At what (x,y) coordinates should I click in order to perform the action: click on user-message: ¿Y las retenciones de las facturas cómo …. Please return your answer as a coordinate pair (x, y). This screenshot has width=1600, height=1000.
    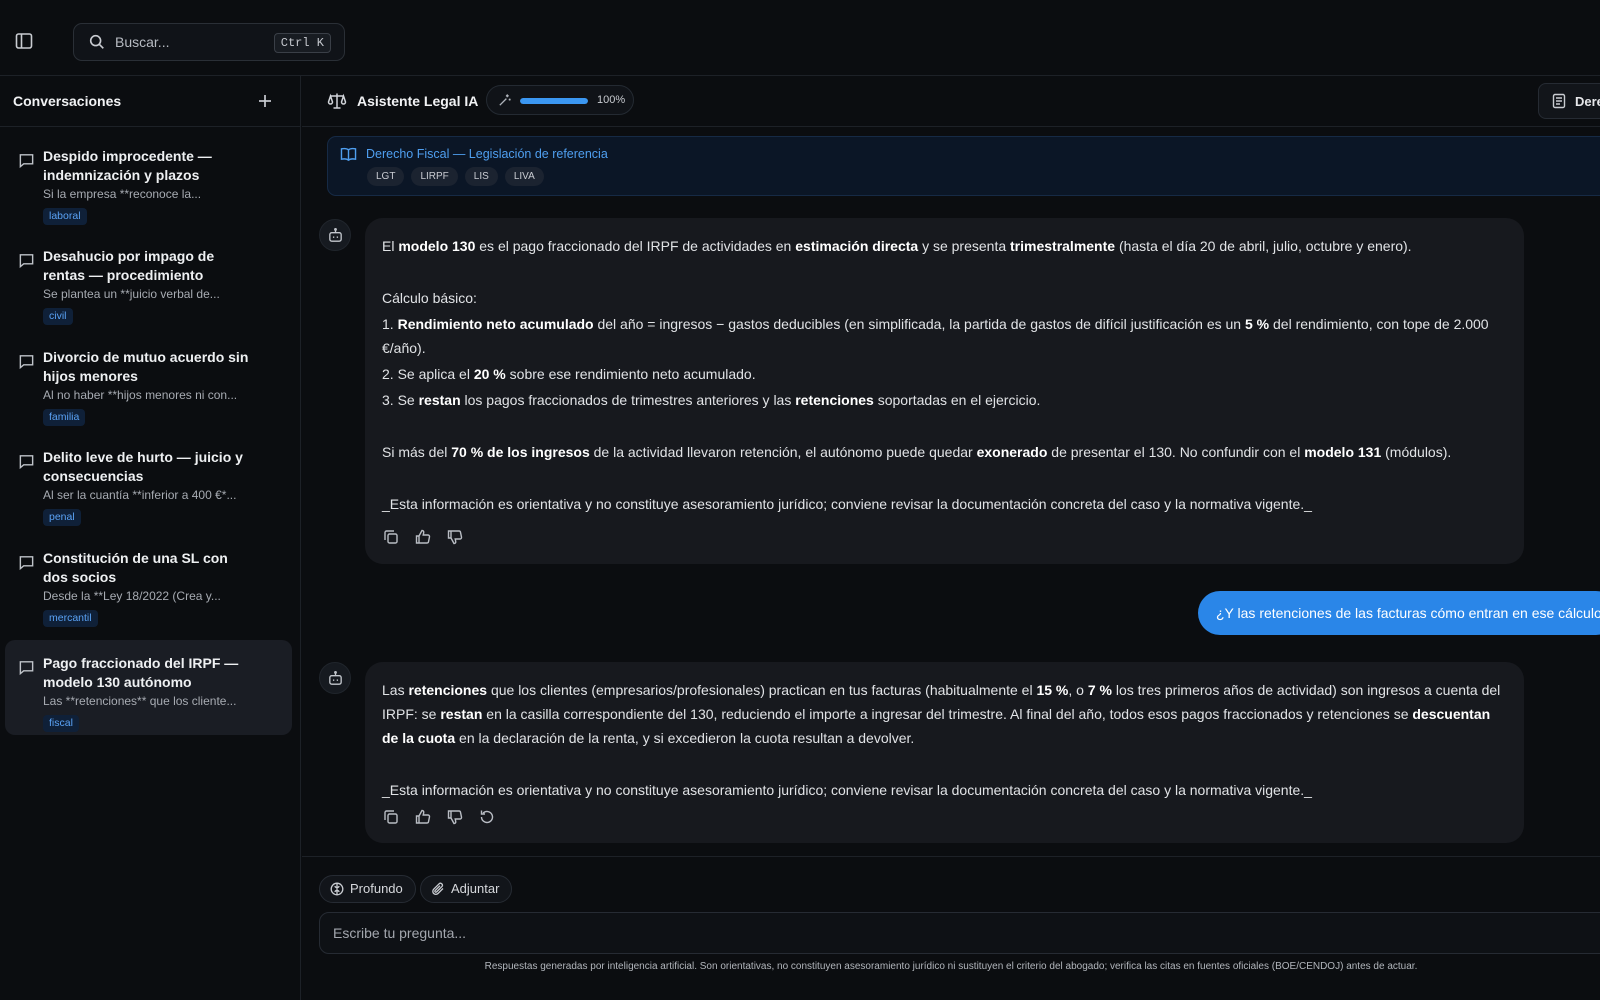
    Looking at the image, I should click on (1399, 613).